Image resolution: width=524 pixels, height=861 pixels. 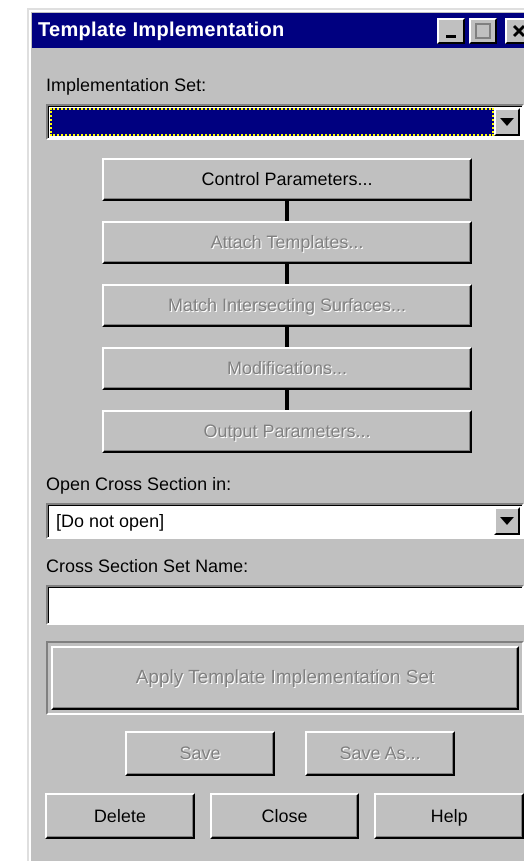 What do you see at coordinates (162, 30) in the screenshot?
I see `window-title: Template Implementation` at bounding box center [162, 30].